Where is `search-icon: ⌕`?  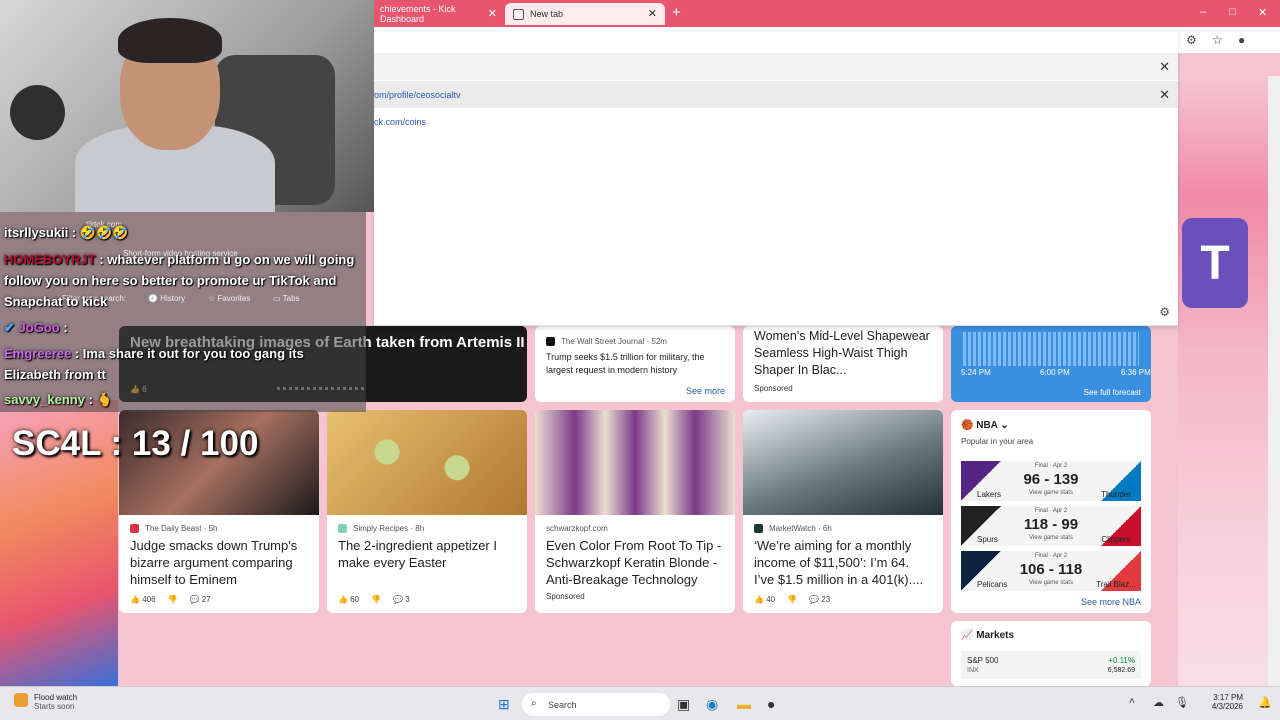 search-icon: ⌕ is located at coordinates (534, 703).